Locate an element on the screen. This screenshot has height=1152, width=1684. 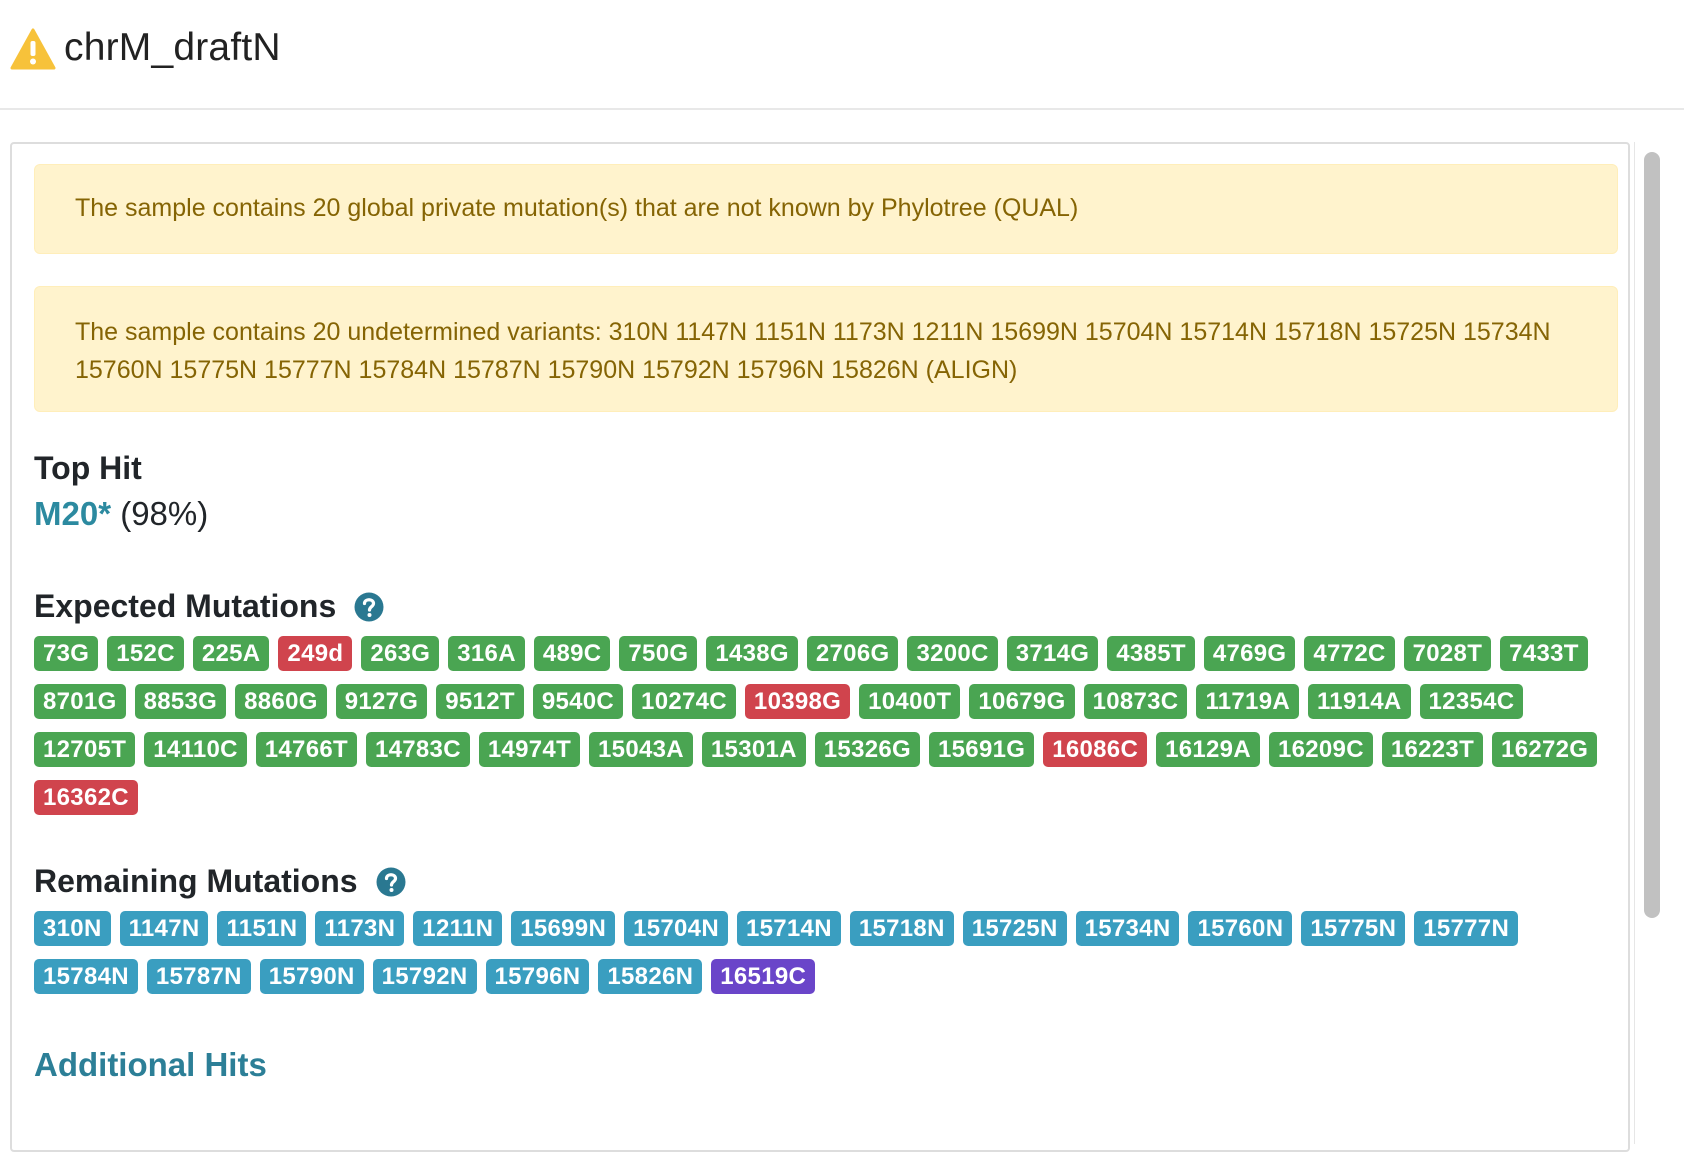
mutation-badge-found: 14766T is located at coordinates (306, 749).